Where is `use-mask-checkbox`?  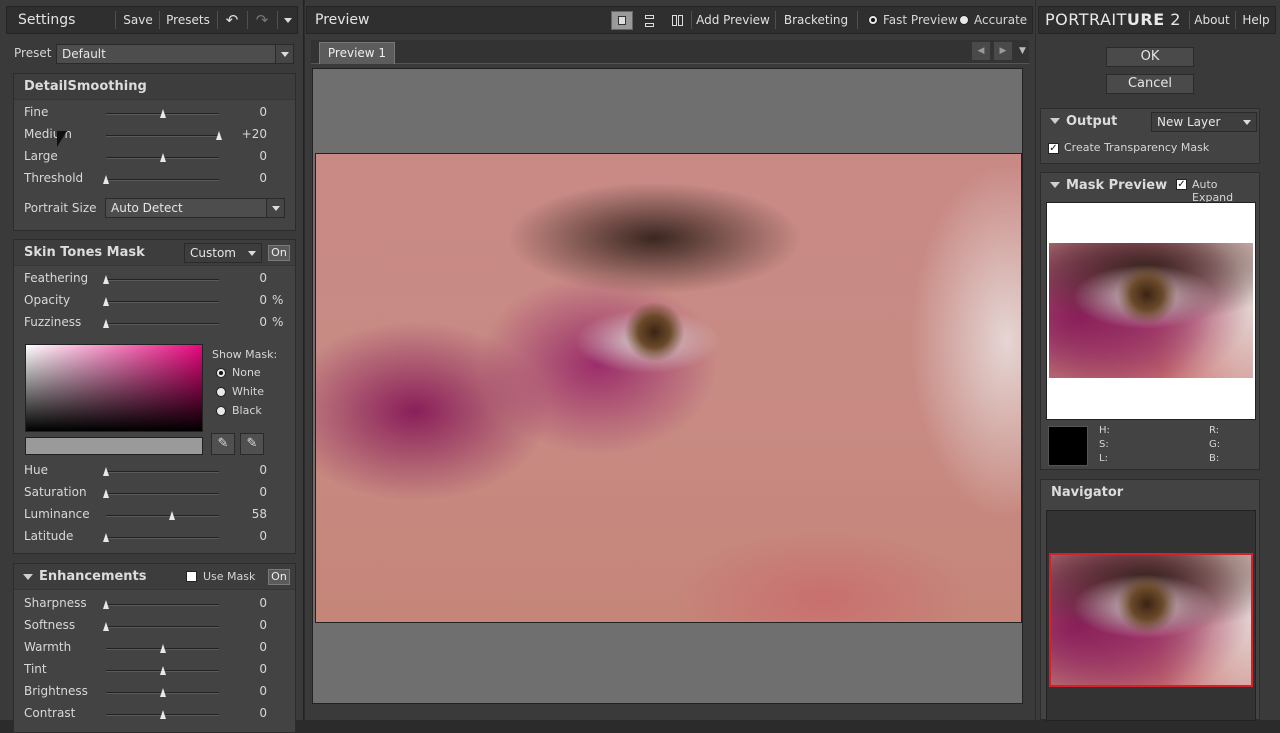 use-mask-checkbox is located at coordinates (191, 576).